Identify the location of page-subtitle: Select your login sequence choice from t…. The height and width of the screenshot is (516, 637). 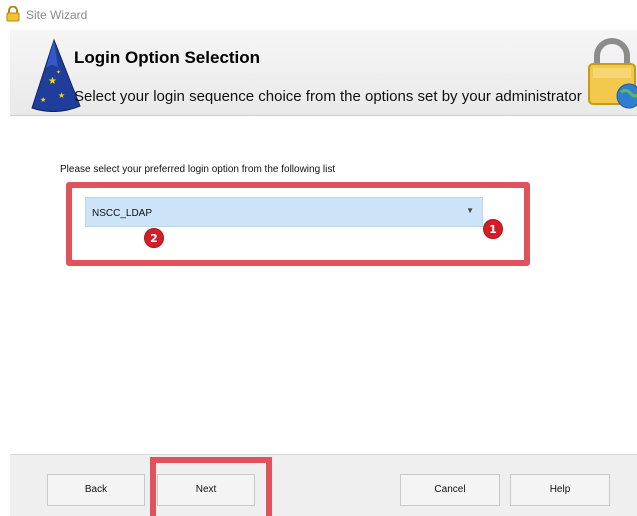
(328, 96).